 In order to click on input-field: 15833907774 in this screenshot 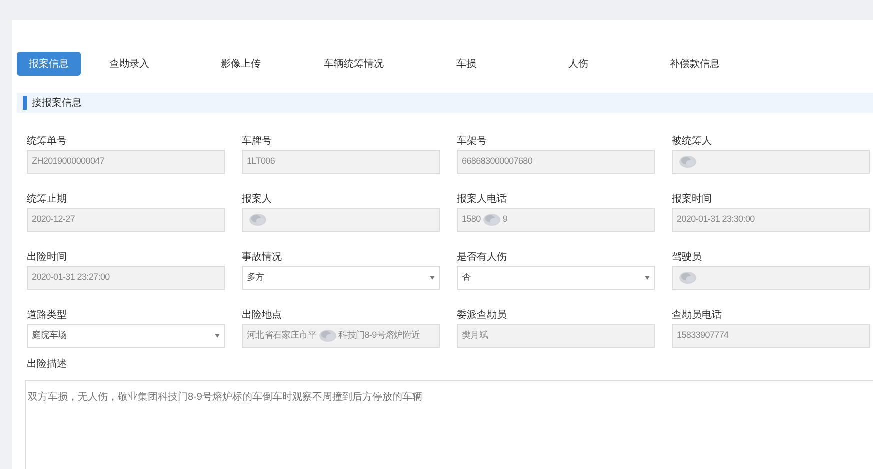, I will do `click(771, 336)`.